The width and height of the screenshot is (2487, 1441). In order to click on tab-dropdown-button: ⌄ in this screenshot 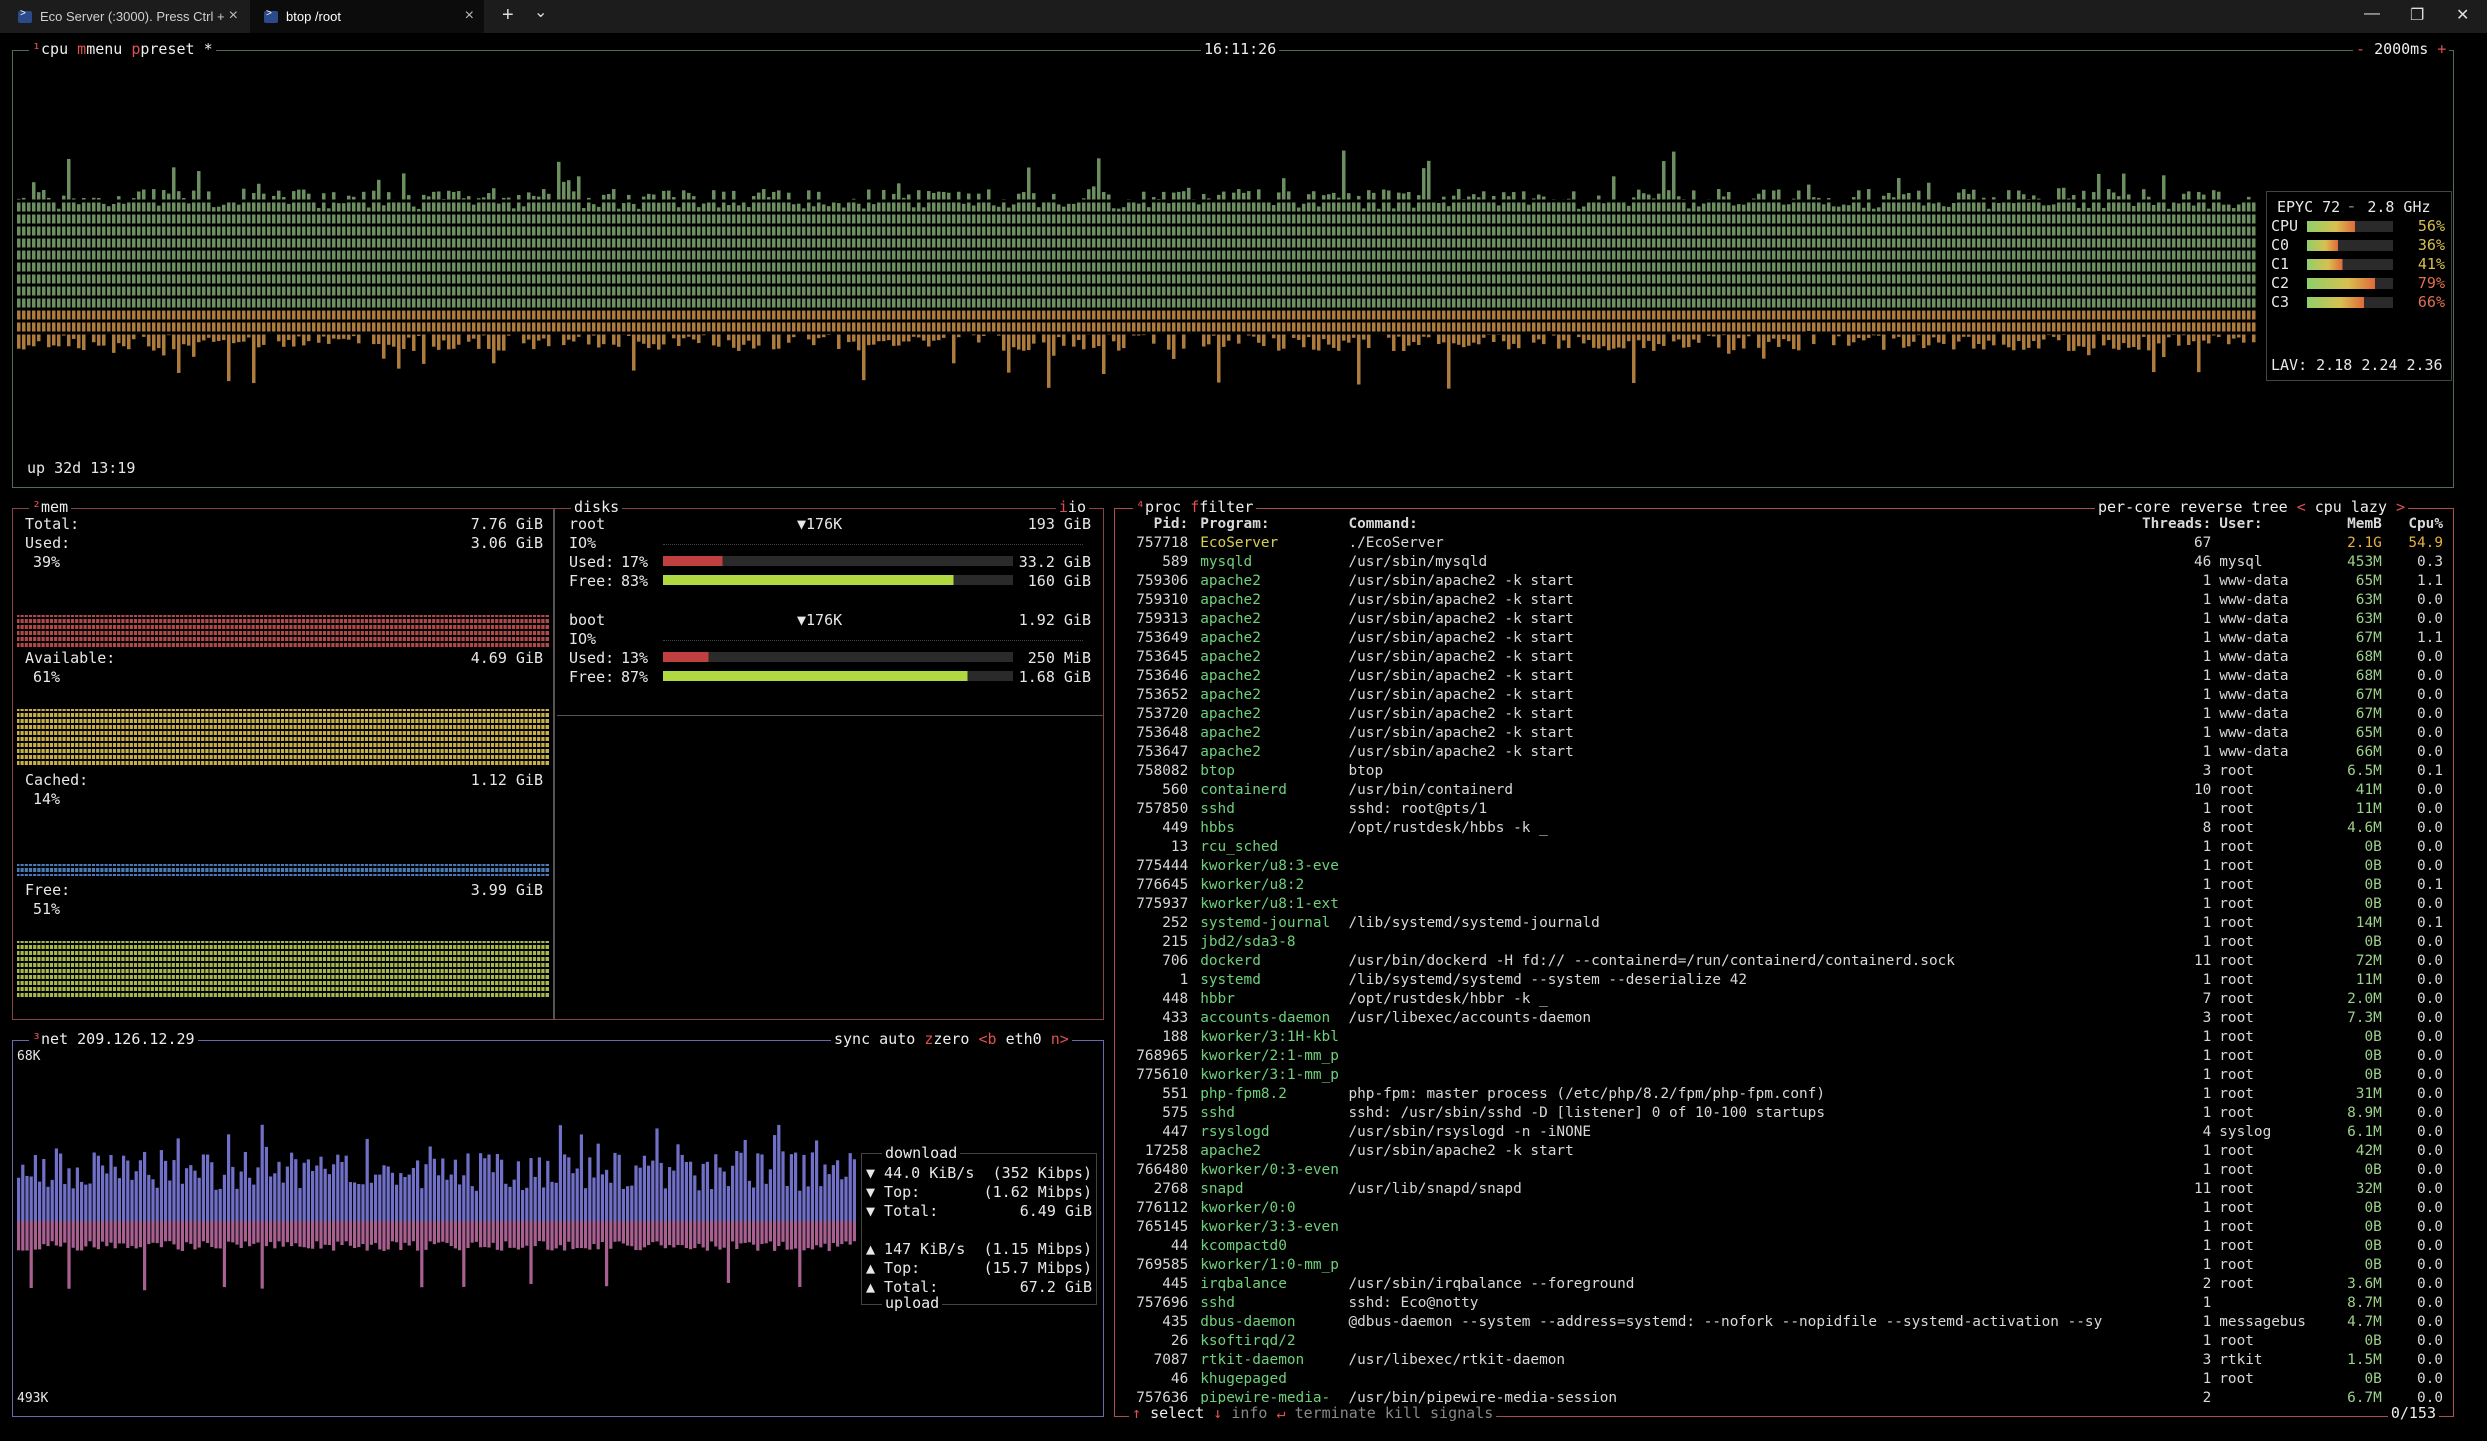, I will do `click(540, 12)`.